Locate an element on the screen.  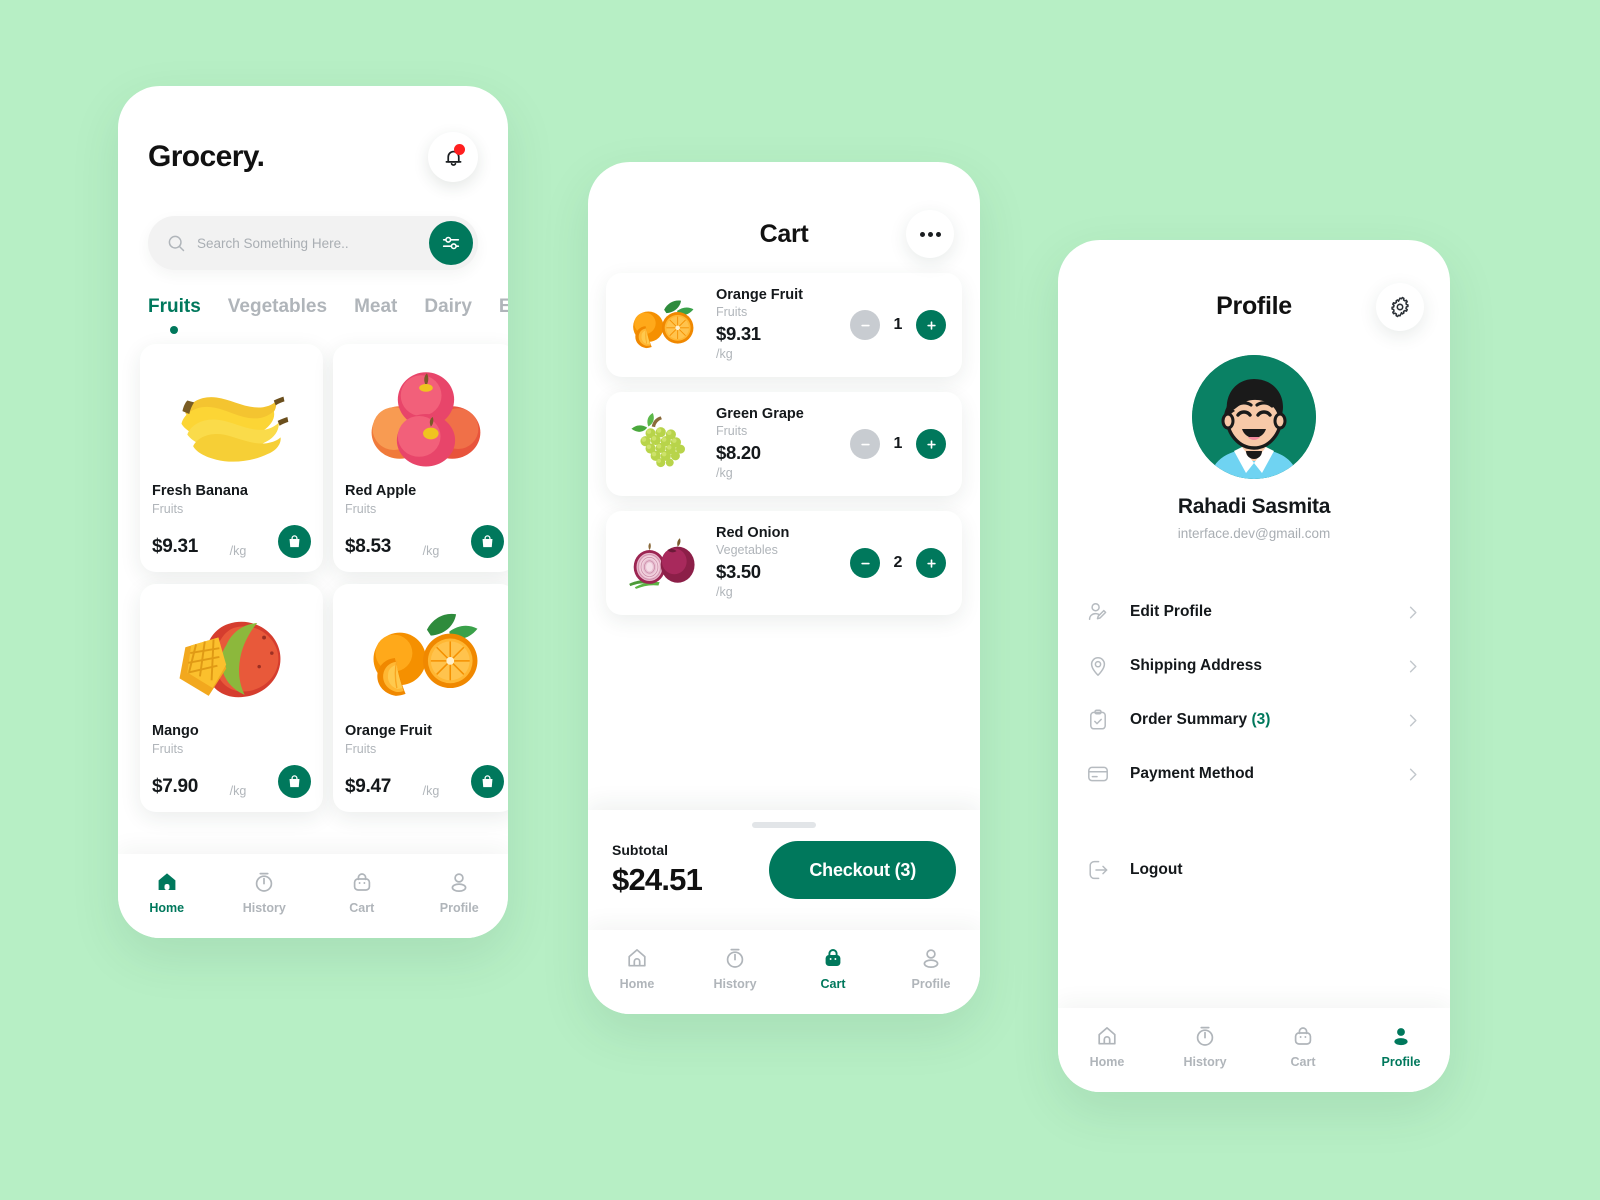
search-input is located at coordinates (308, 243).